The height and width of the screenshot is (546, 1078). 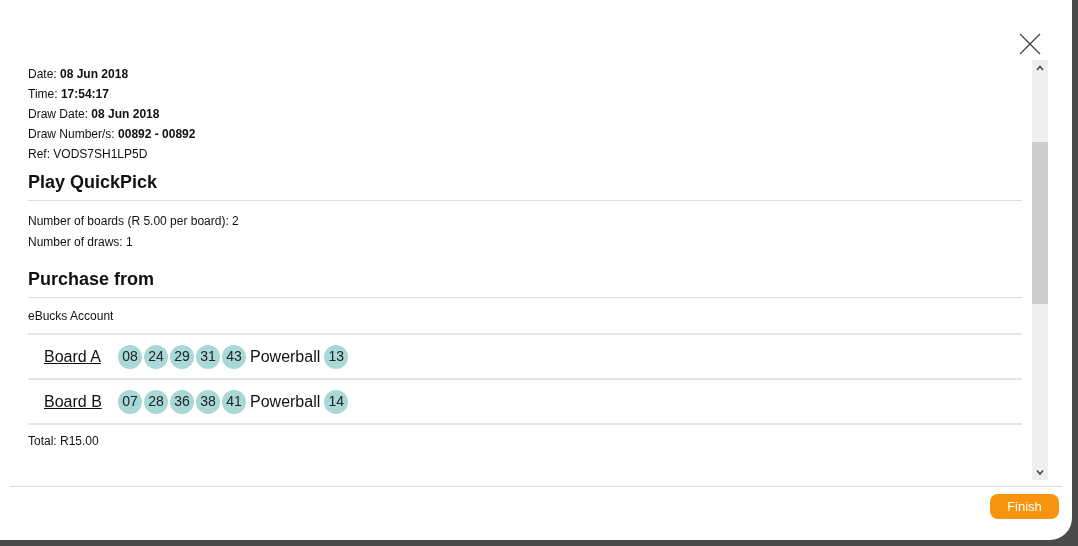 What do you see at coordinates (1040, 223) in the screenshot?
I see `scrollbar-thumb` at bounding box center [1040, 223].